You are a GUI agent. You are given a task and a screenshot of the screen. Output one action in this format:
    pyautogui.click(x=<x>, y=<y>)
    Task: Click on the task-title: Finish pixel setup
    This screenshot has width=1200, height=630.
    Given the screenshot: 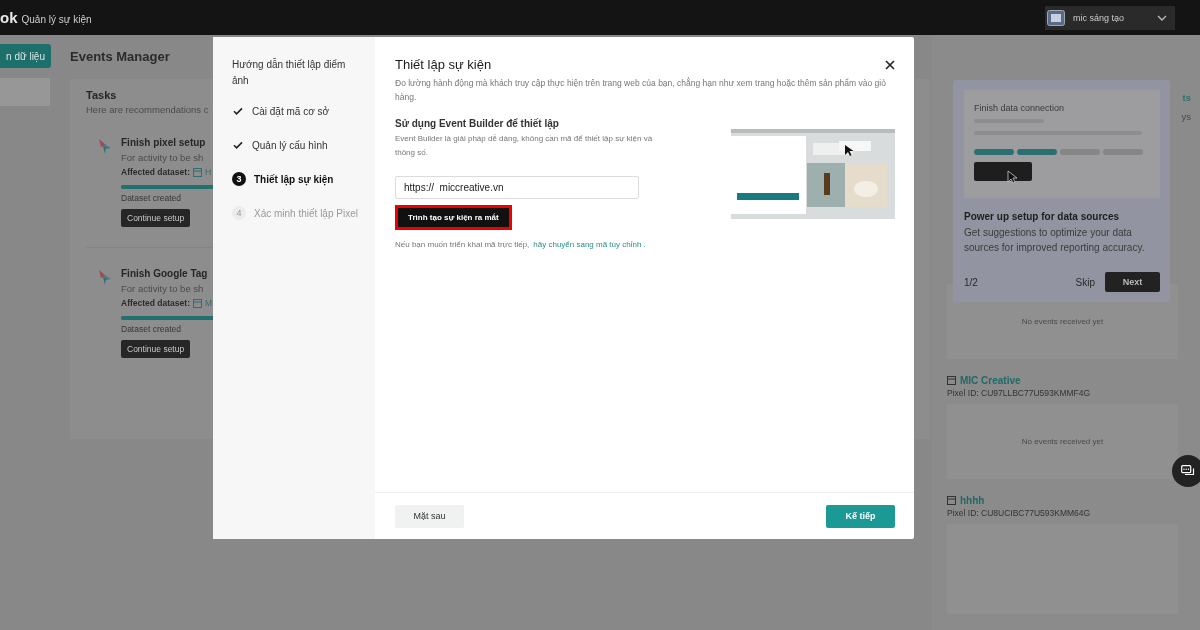 What is the action you would take?
    pyautogui.click(x=163, y=142)
    